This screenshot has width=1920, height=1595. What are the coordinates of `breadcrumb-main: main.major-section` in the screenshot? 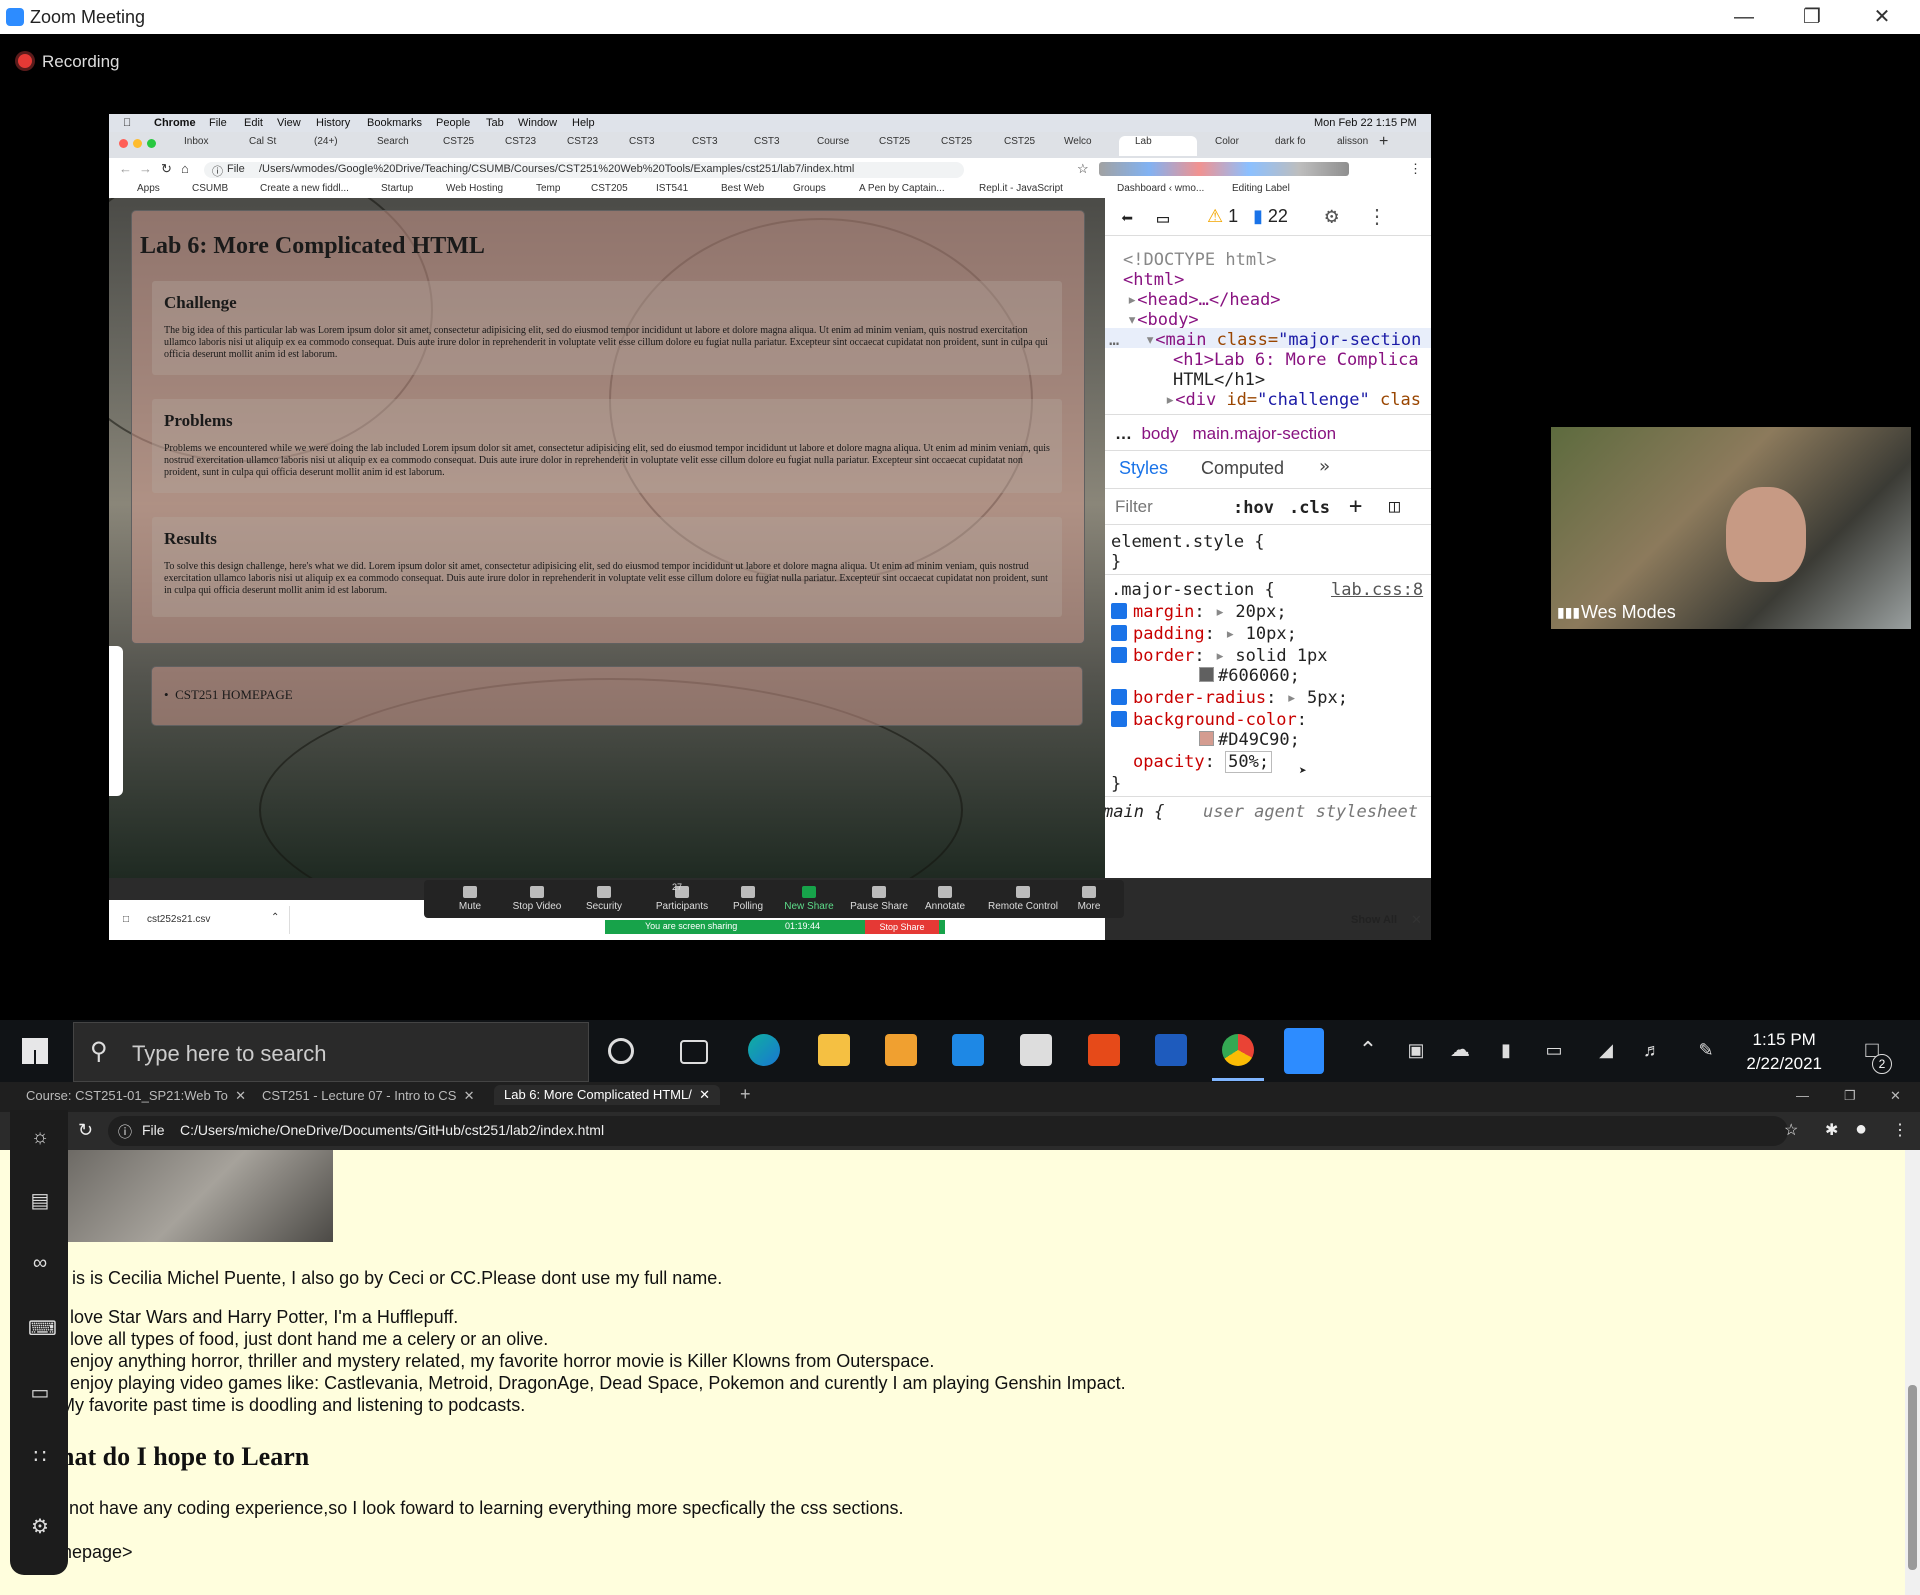 It's located at (1265, 433).